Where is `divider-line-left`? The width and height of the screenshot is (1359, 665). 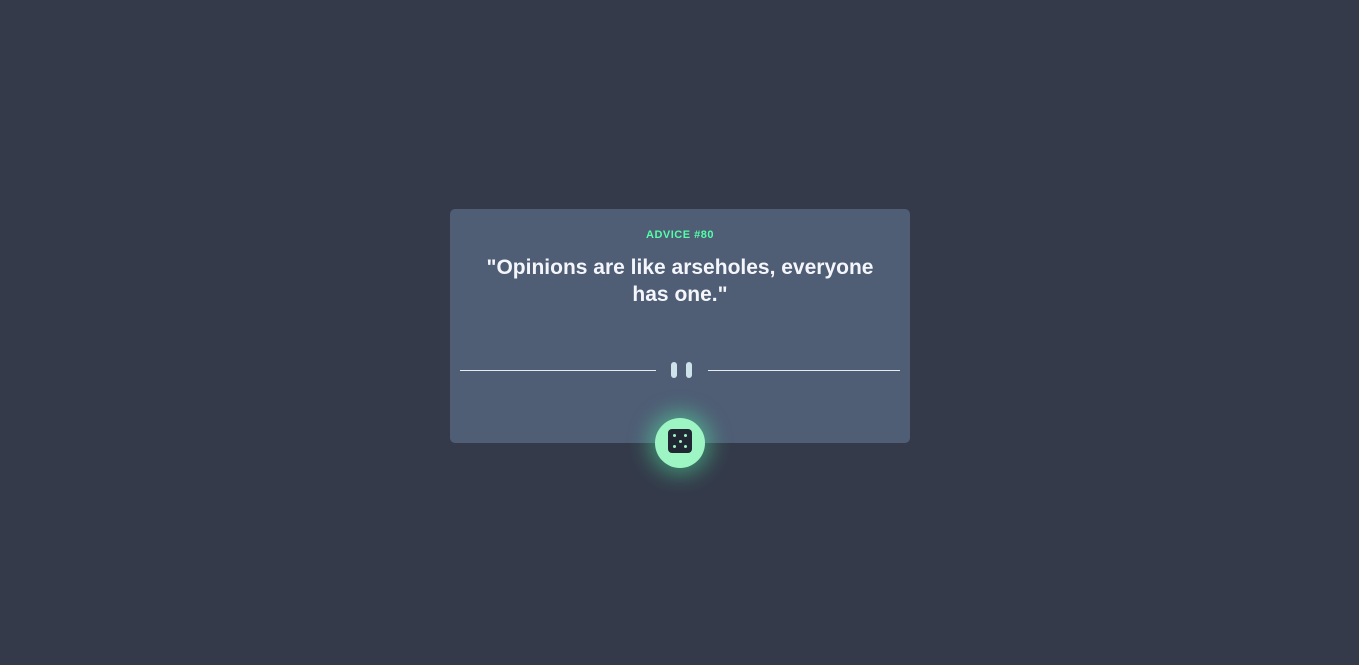 divider-line-left is located at coordinates (558, 370).